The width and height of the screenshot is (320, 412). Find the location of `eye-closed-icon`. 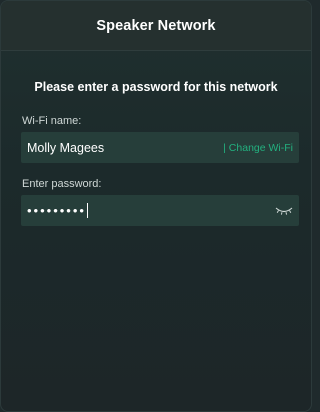

eye-closed-icon is located at coordinates (284, 211).